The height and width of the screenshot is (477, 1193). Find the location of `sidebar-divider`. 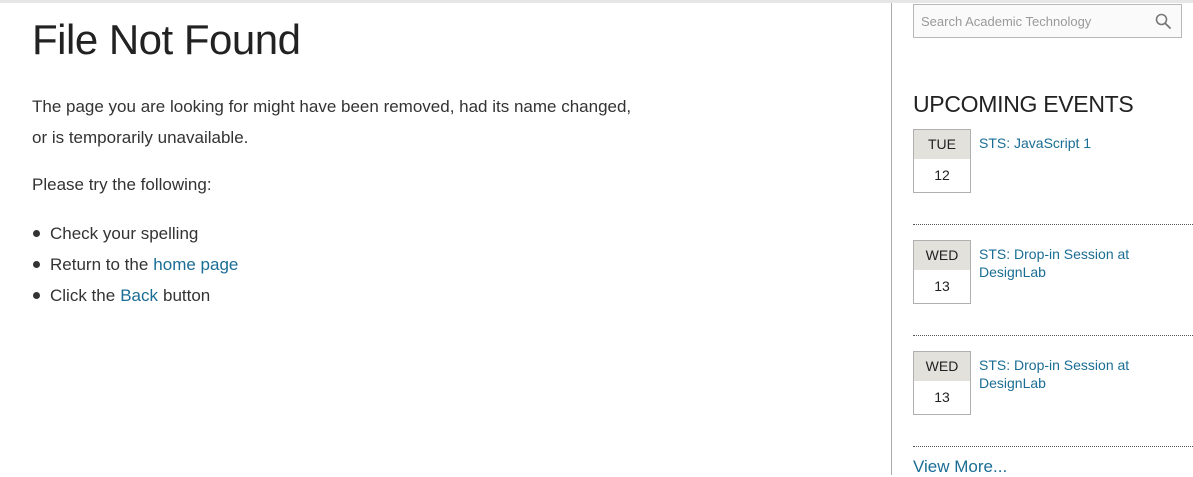

sidebar-divider is located at coordinates (891, 239).